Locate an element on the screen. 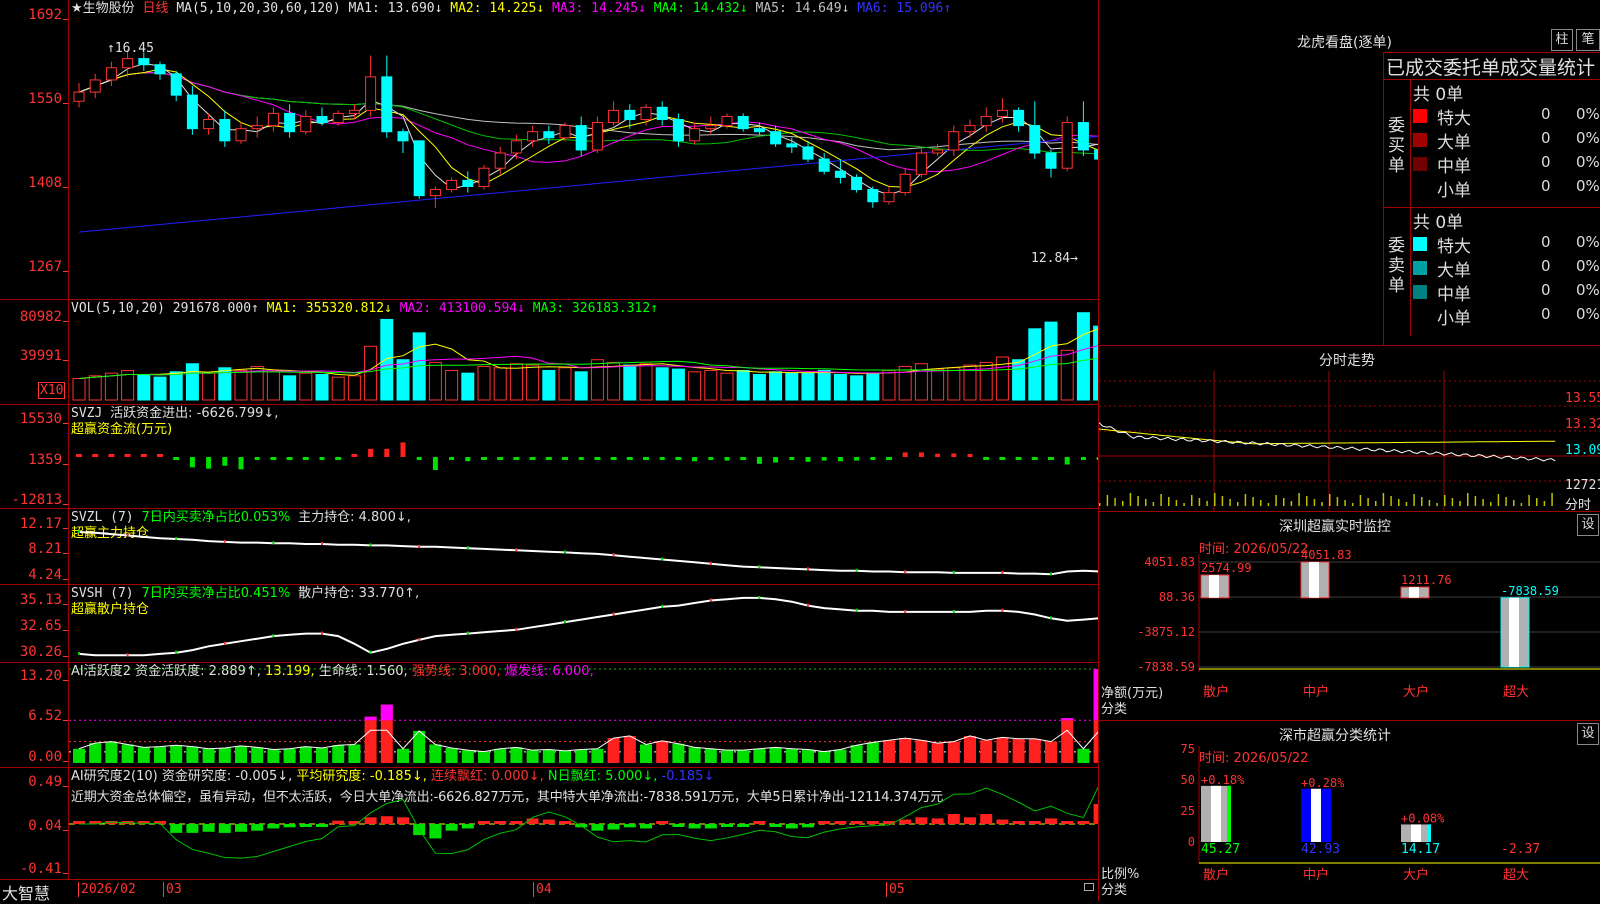 The image size is (1600, 904). svsh-line is located at coordinates (588, 626).